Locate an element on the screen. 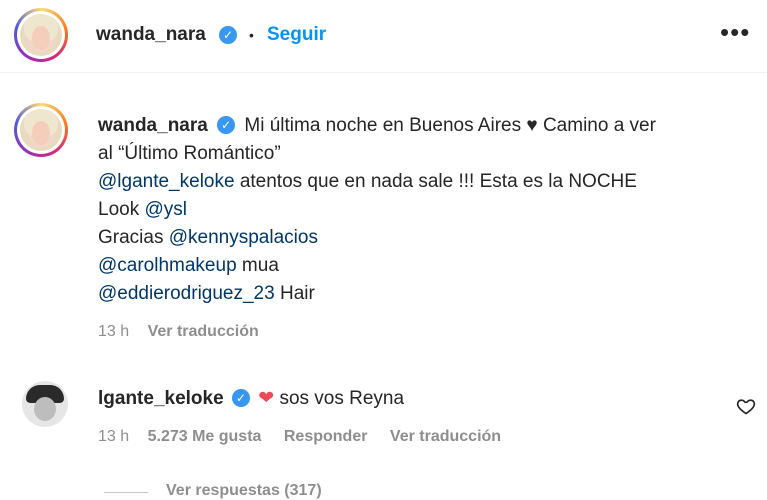 The image size is (767, 500). mention-link: @kennyspalacios is located at coordinates (243, 237).